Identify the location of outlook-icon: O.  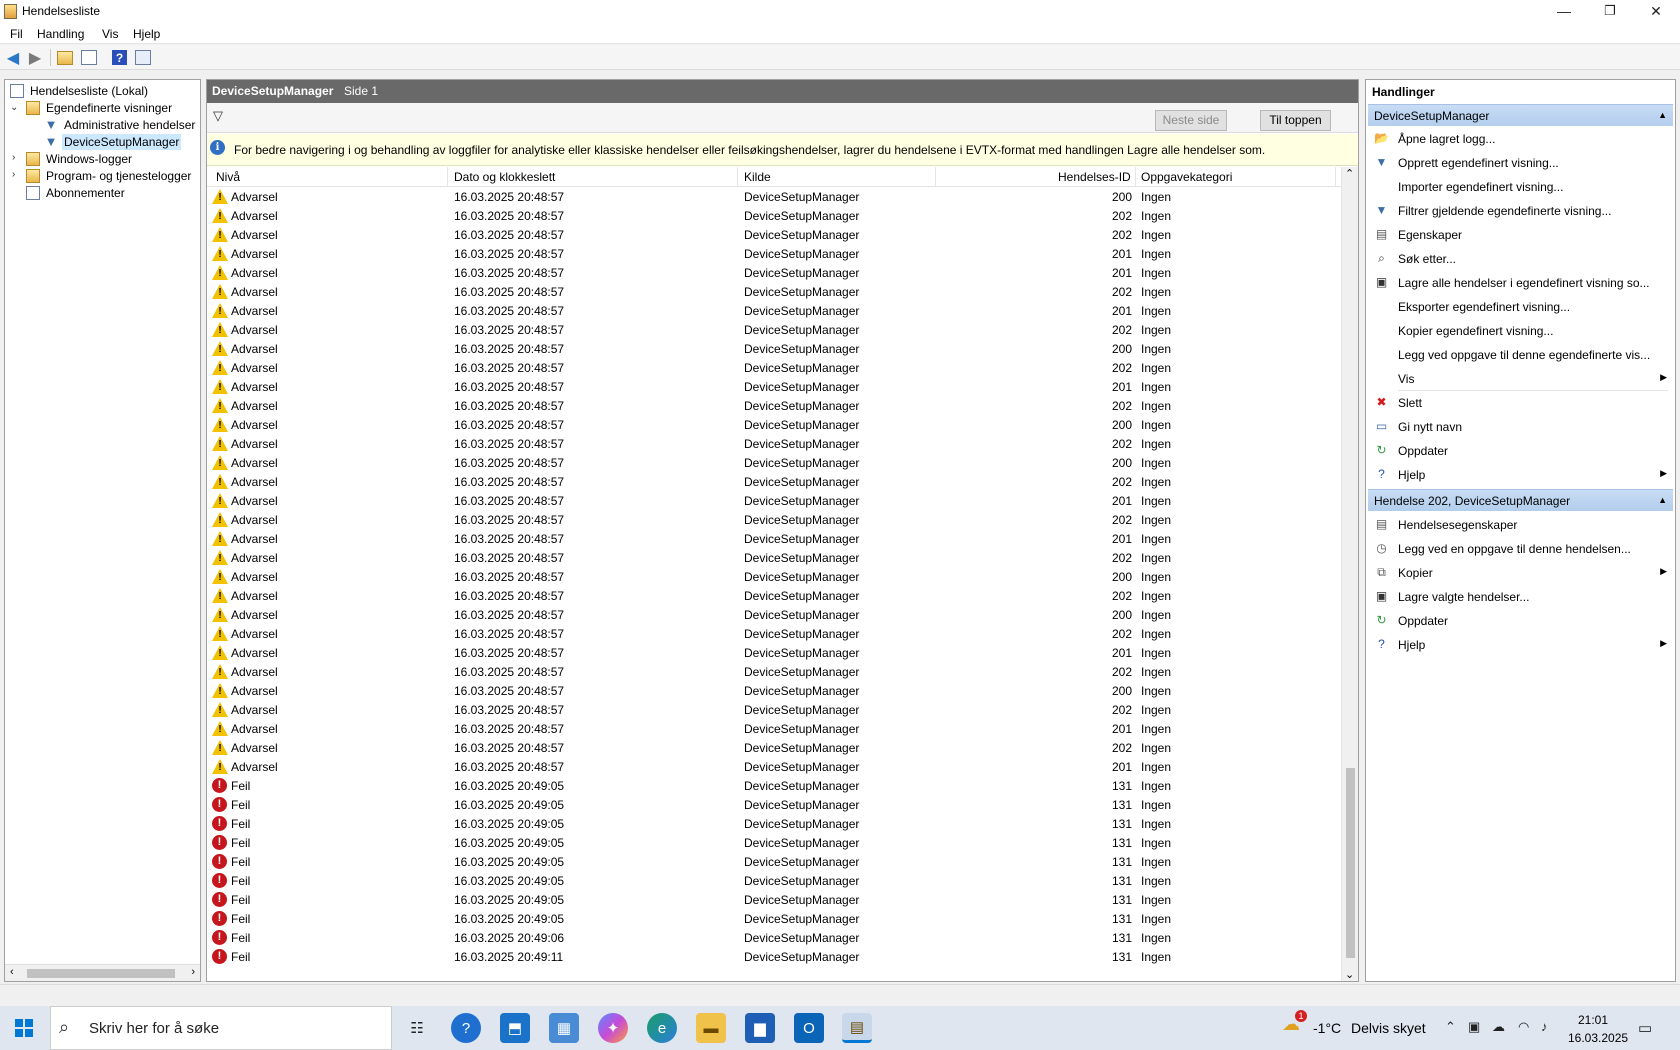
(809, 1028).